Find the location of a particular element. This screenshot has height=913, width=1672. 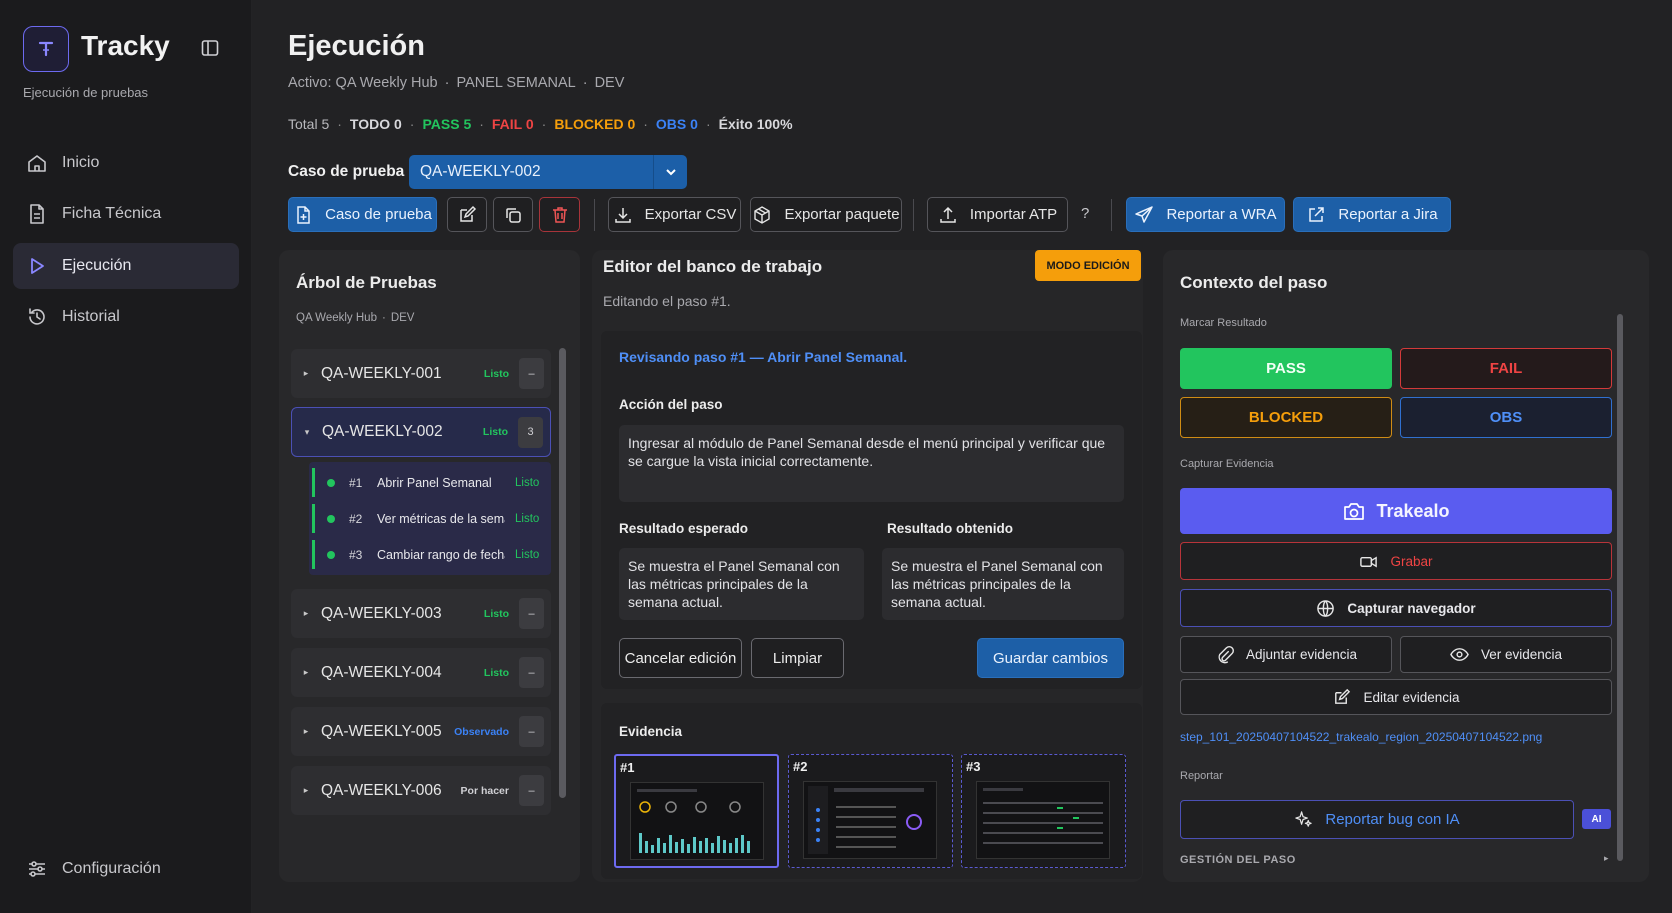

tree-item: ▸ QA-WEEKLY-004 Listo – is located at coordinates (421, 672).